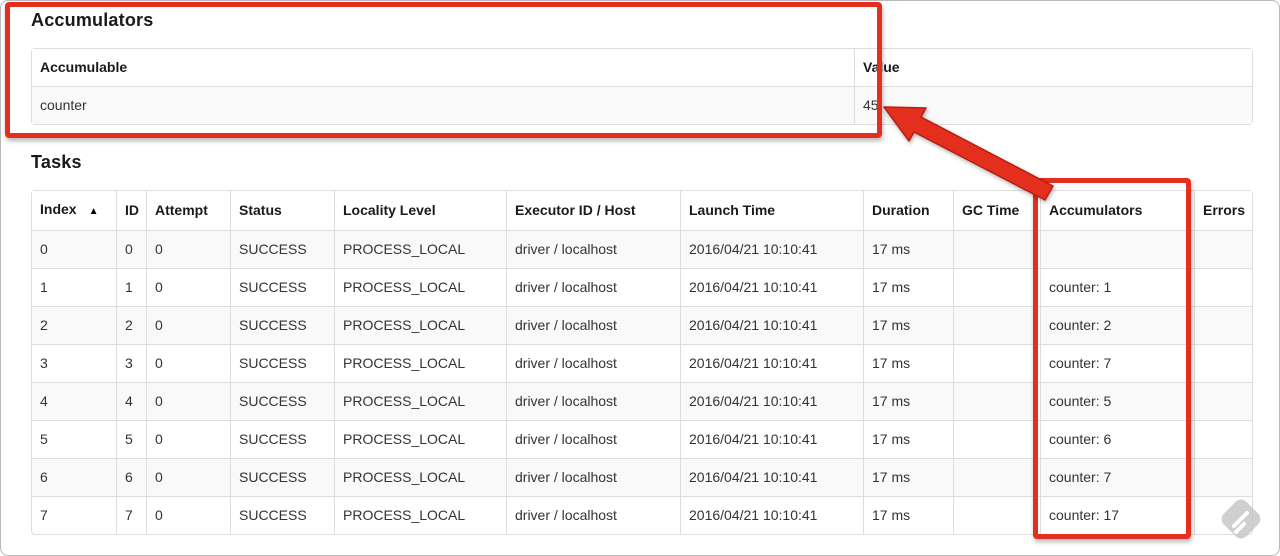 The height and width of the screenshot is (556, 1280). I want to click on table-cell: counter: 5, so click(1117, 401).